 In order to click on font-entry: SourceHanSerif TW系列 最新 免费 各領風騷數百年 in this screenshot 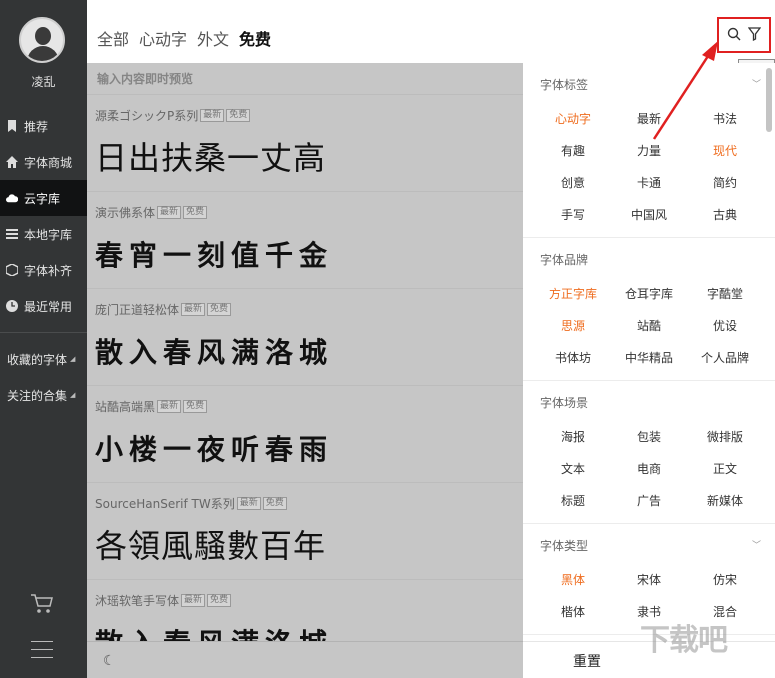, I will do `click(305, 531)`.